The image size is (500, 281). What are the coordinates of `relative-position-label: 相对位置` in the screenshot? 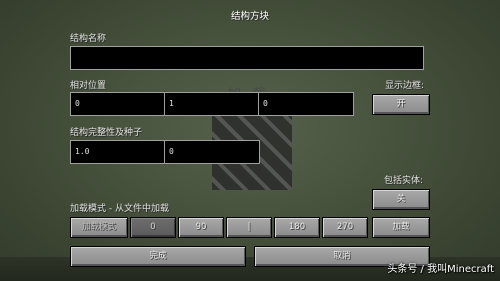 It's located at (88, 86).